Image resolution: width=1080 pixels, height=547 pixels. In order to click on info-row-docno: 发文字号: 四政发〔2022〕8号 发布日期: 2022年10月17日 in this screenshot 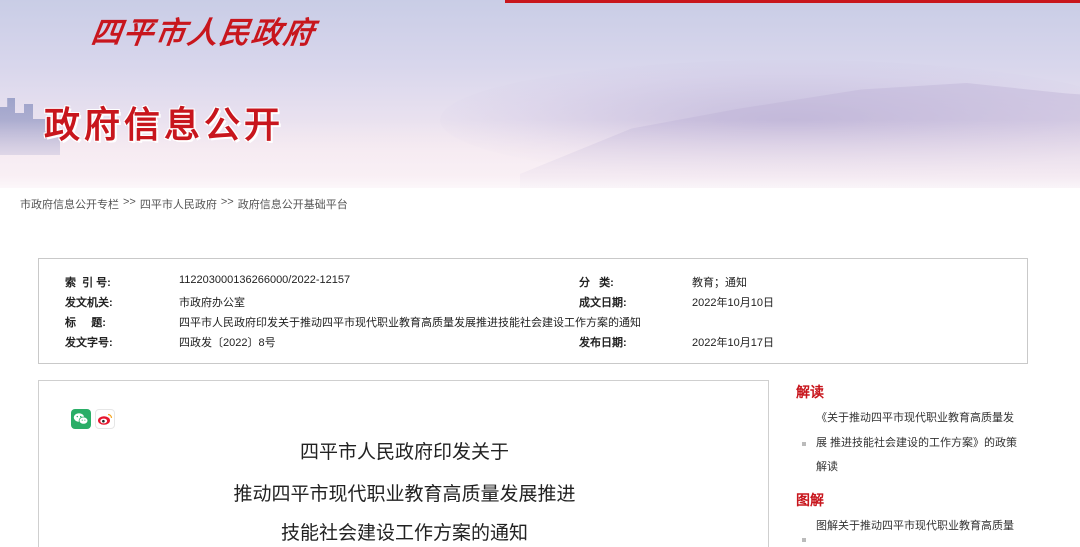, I will do `click(533, 344)`.